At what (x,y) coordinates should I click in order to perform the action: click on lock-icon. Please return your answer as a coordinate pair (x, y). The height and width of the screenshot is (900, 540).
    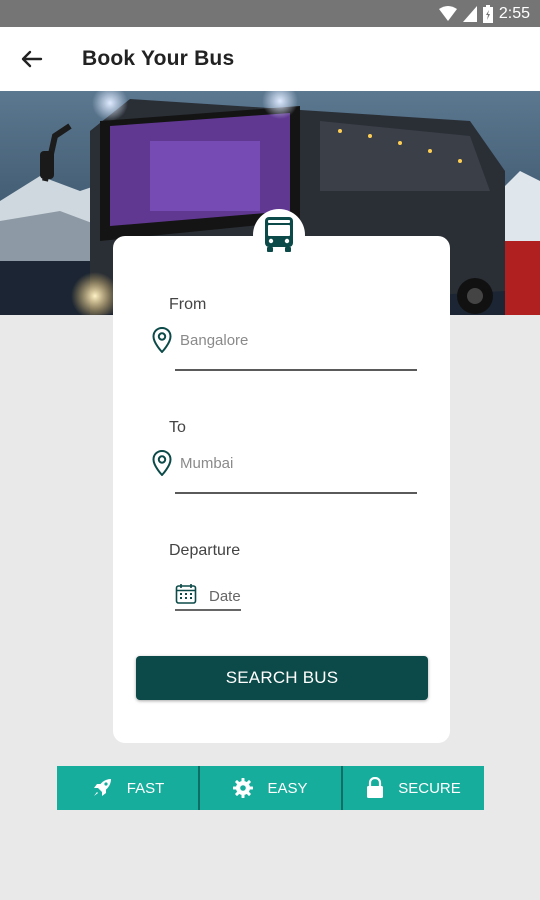
    Looking at the image, I should click on (375, 787).